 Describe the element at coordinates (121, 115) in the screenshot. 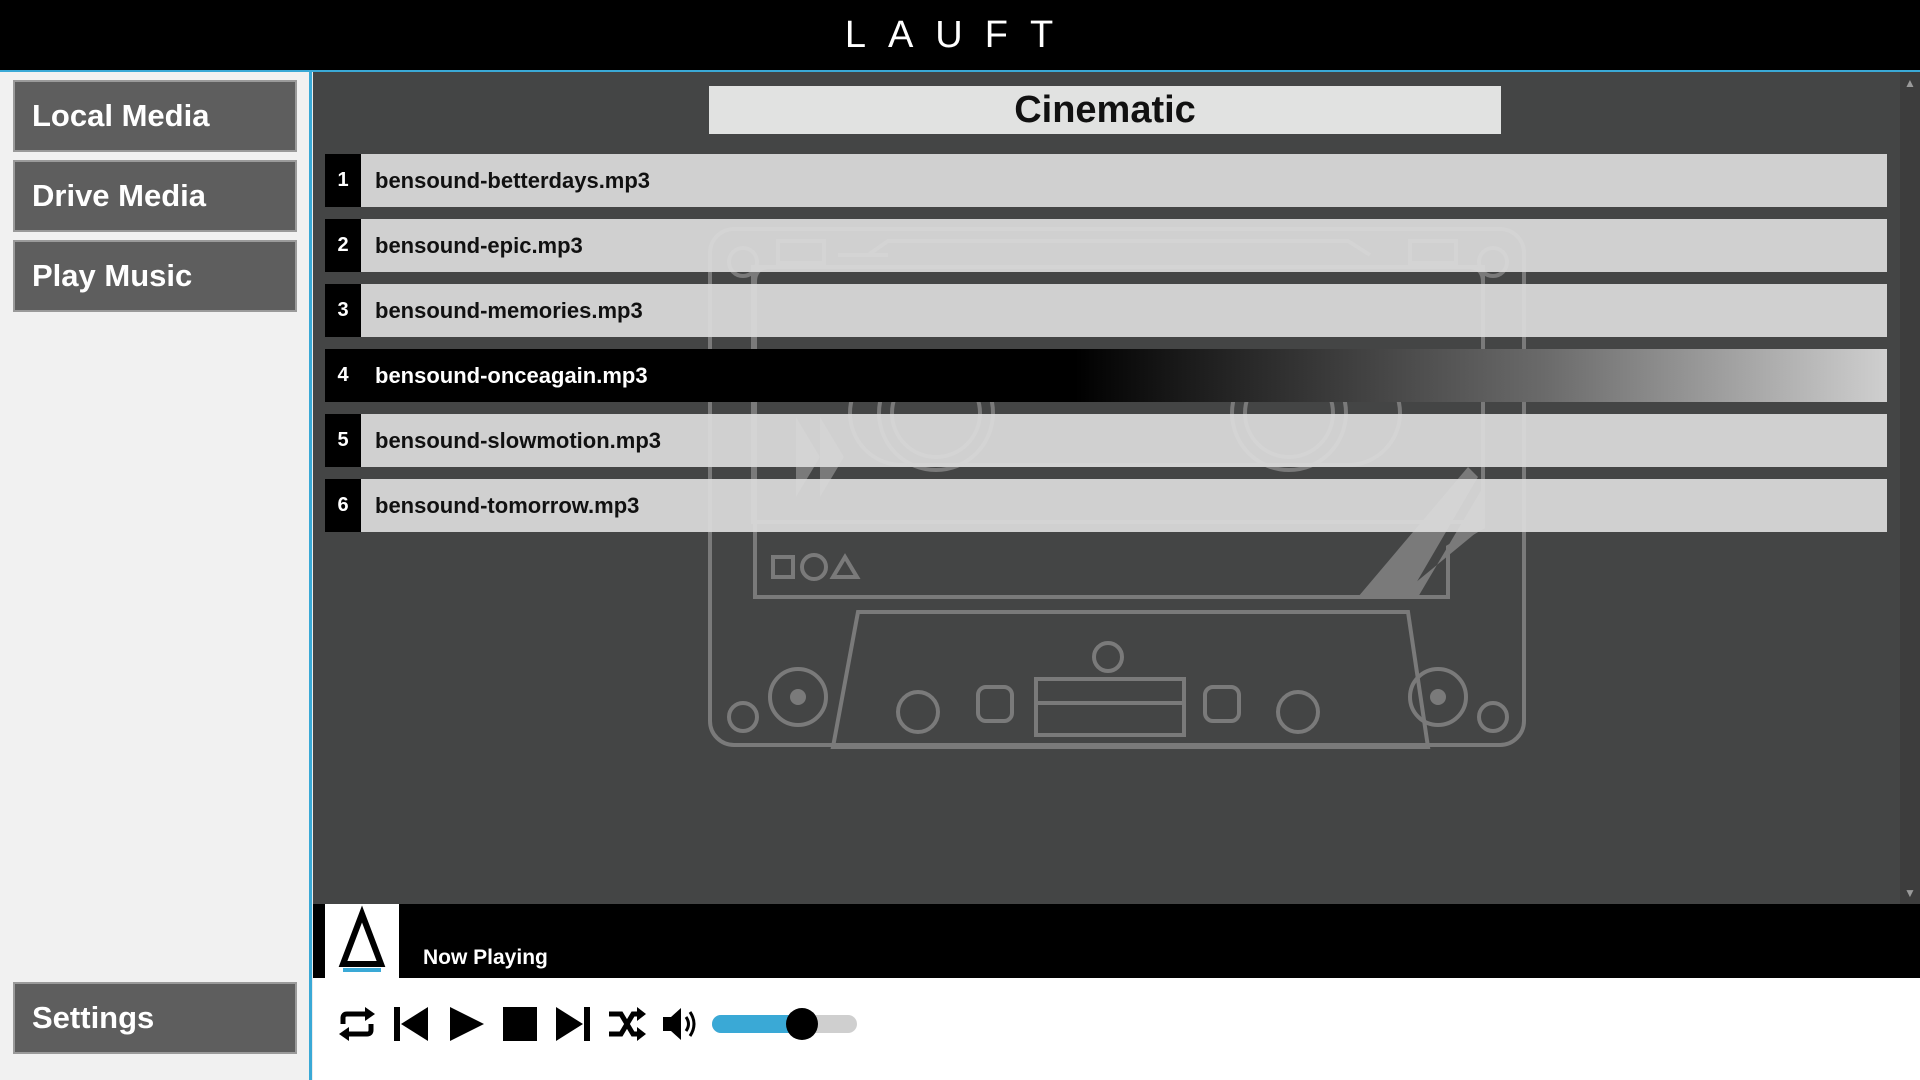

I see `sidebar-item-label: Local Media` at that location.